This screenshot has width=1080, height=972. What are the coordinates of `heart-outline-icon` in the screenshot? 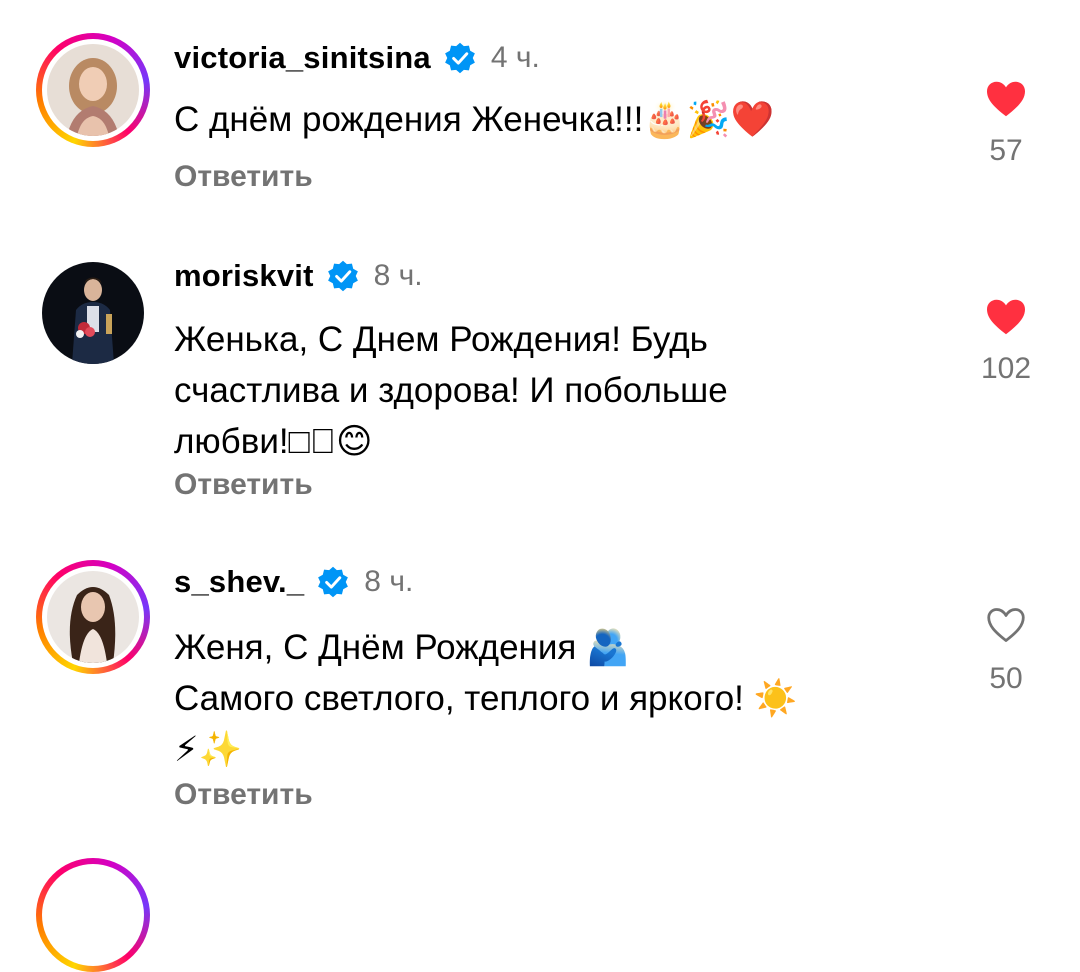 It's located at (1006, 625).